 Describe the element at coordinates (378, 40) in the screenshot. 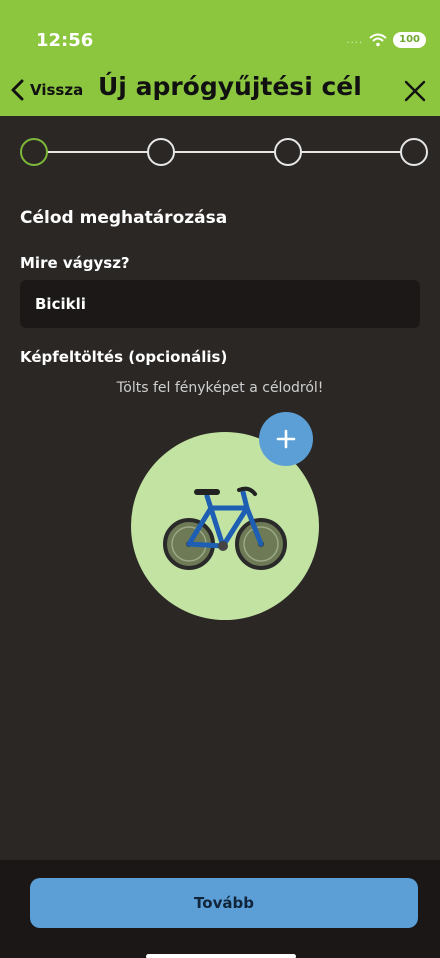

I see `wifi-icon` at that location.